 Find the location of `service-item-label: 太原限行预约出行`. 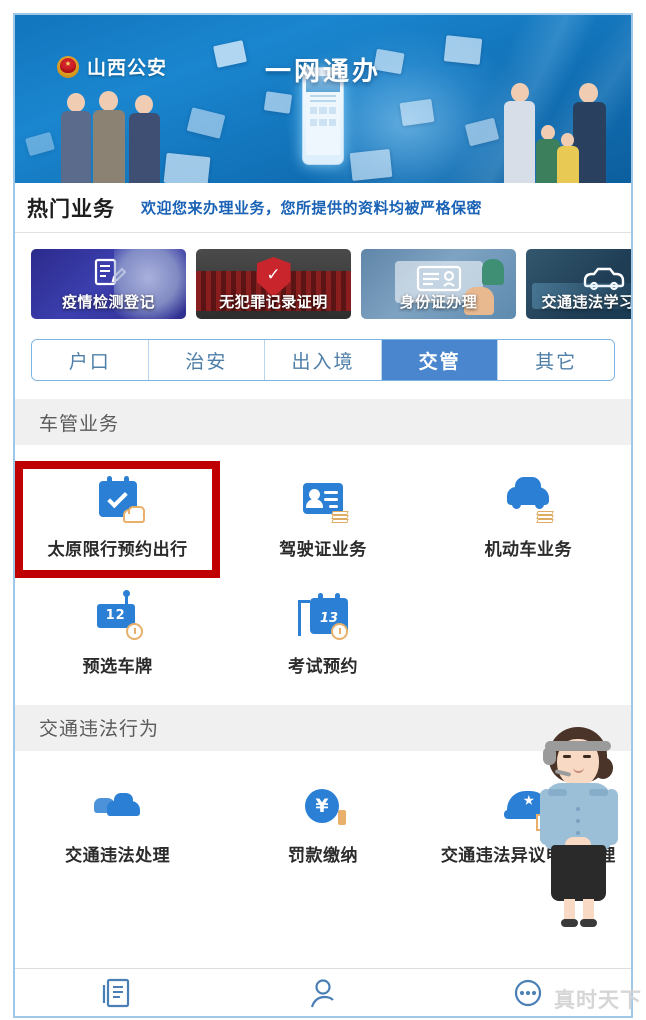

service-item-label: 太原限行预约出行 is located at coordinates (117, 550).